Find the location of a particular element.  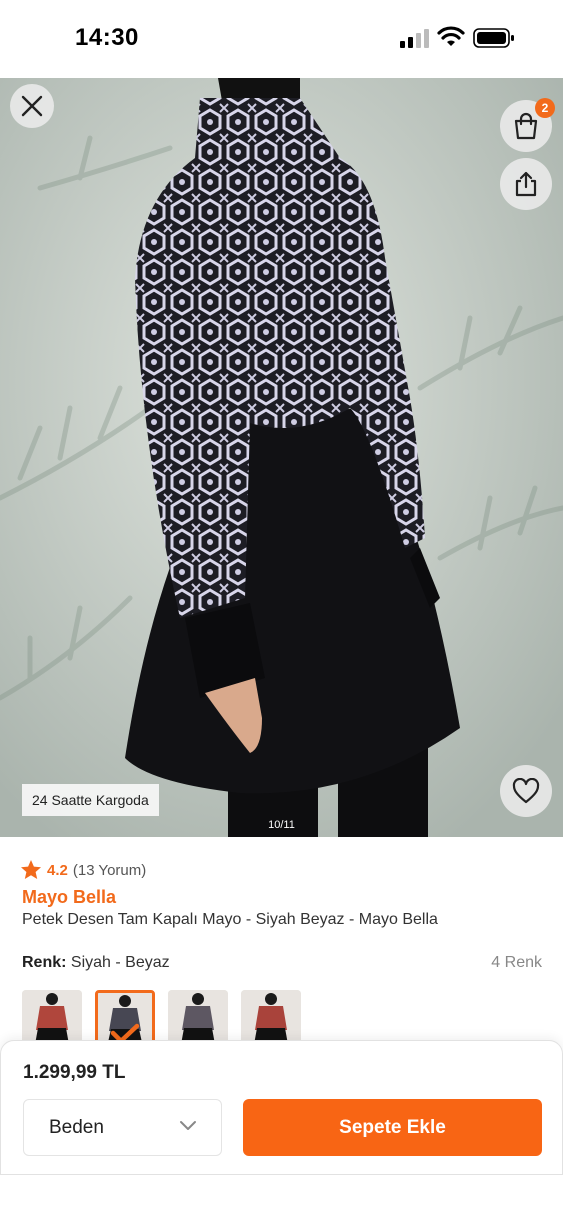

wifi-icon is located at coordinates (451, 36).